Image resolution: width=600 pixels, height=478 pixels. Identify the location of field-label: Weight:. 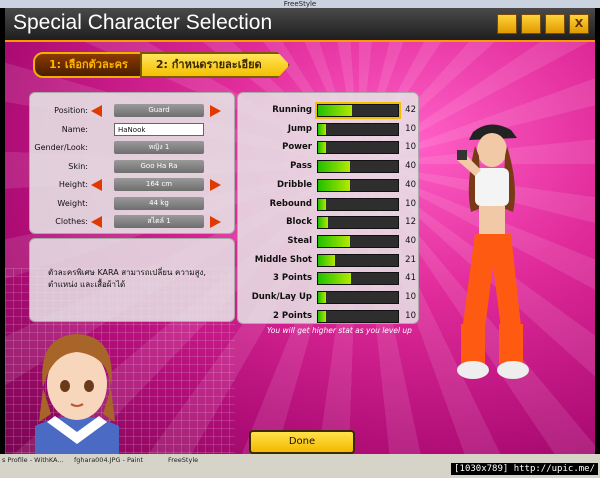
(72, 203).